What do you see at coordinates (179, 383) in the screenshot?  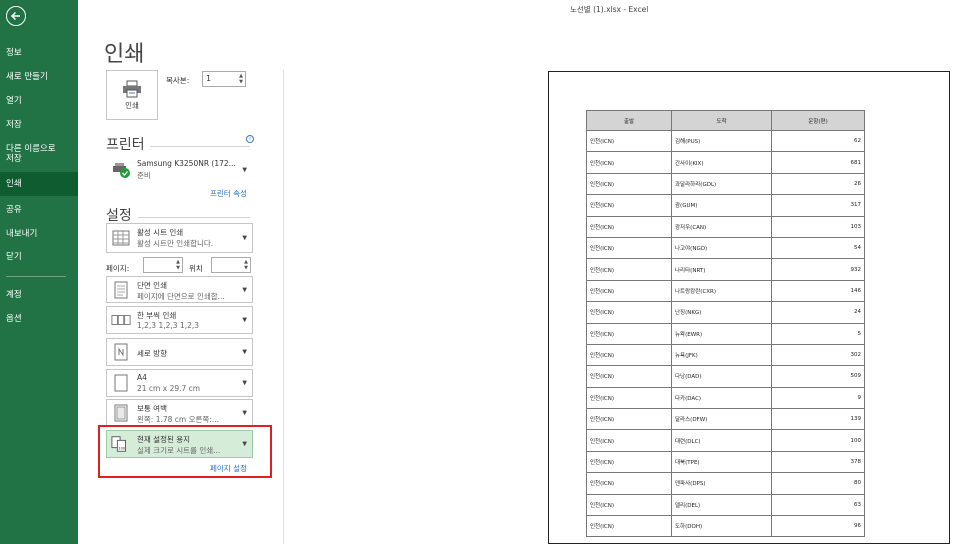 I see `paper-size-dropdown: A4 21 cm x 29.7 cm ▼` at bounding box center [179, 383].